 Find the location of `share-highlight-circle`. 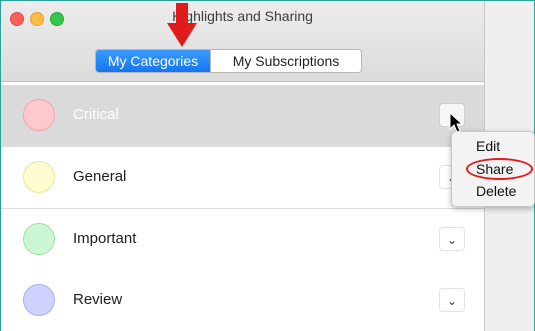

share-highlight-circle is located at coordinates (499, 169).